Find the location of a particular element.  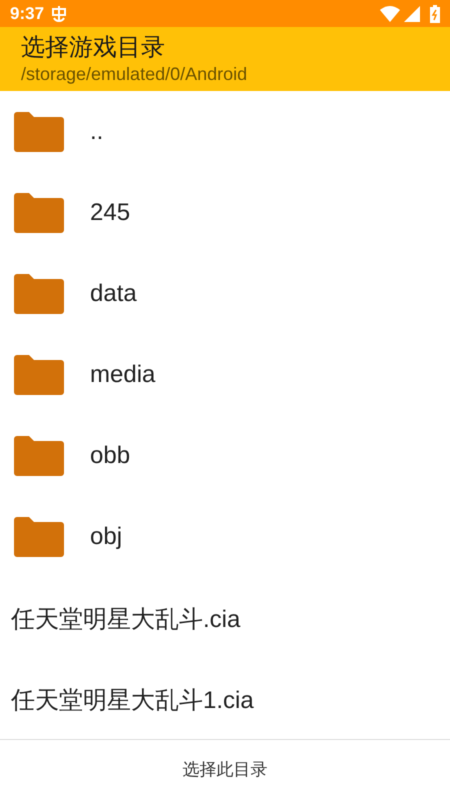

folder-row: 245 is located at coordinates (225, 212).